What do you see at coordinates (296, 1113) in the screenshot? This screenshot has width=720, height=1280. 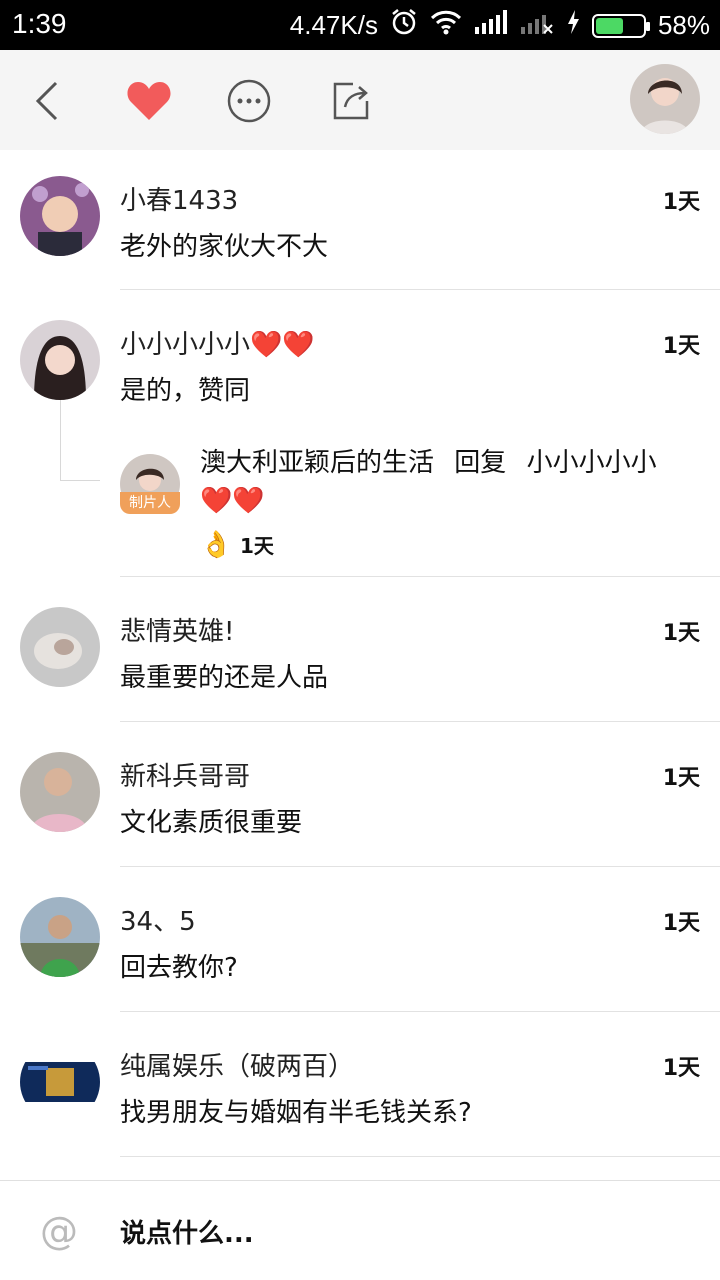 I see `comment-text: 找男朋友与婚姻有半毛钱关系?` at bounding box center [296, 1113].